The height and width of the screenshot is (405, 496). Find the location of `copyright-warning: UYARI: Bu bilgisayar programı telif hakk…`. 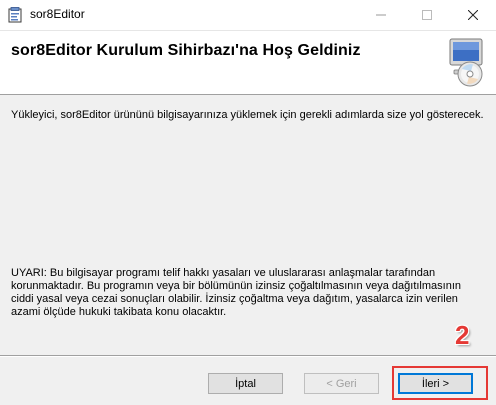

copyright-warning: UYARI: Bu bilgisayar programı telif hakk… is located at coordinates (236, 292).